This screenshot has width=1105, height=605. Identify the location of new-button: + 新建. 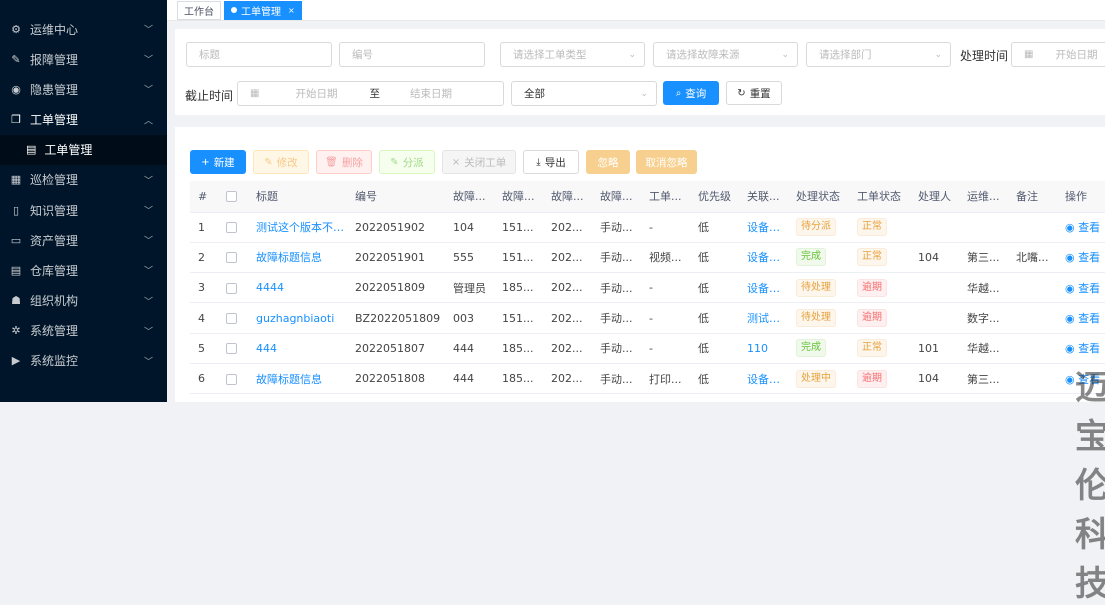
(218, 162).